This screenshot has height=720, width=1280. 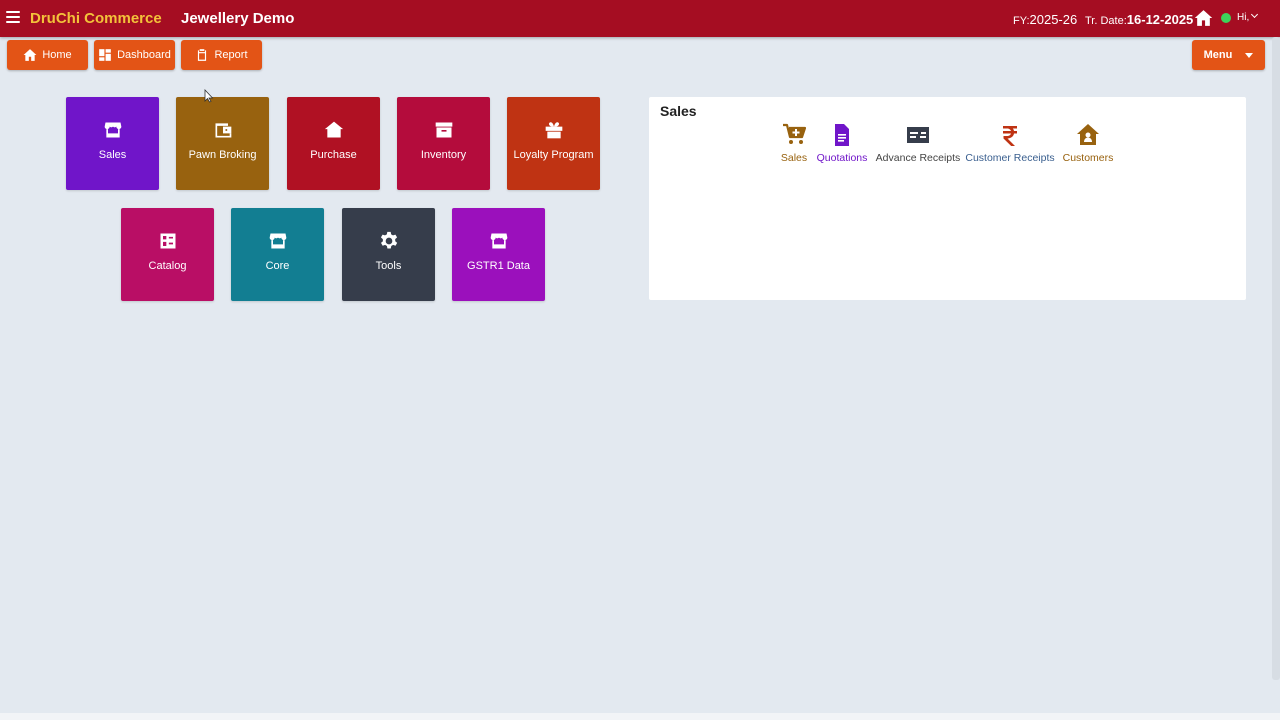 What do you see at coordinates (1106, 21) in the screenshot?
I see `transaction-date-label: Tr. Date:` at bounding box center [1106, 21].